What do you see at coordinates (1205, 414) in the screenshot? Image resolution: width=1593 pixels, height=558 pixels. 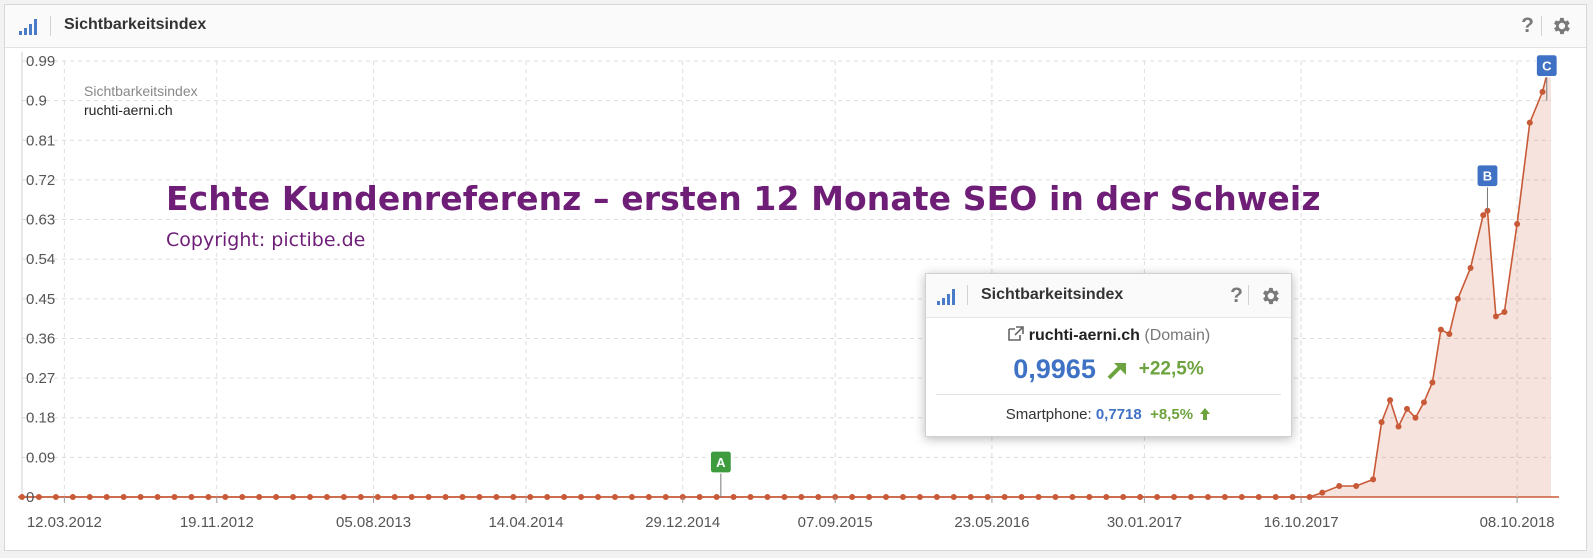 I see `up-arrow-icon` at bounding box center [1205, 414].